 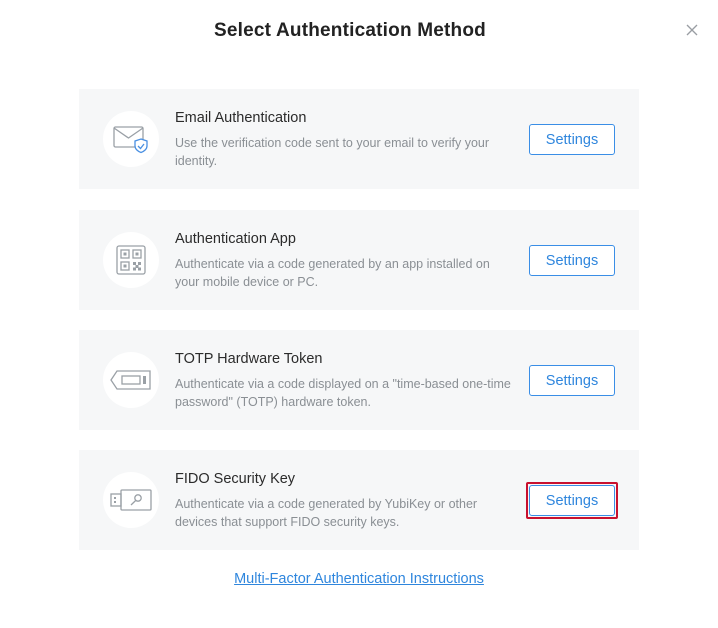 What do you see at coordinates (241, 118) in the screenshot?
I see `method-title: Email Authentication` at bounding box center [241, 118].